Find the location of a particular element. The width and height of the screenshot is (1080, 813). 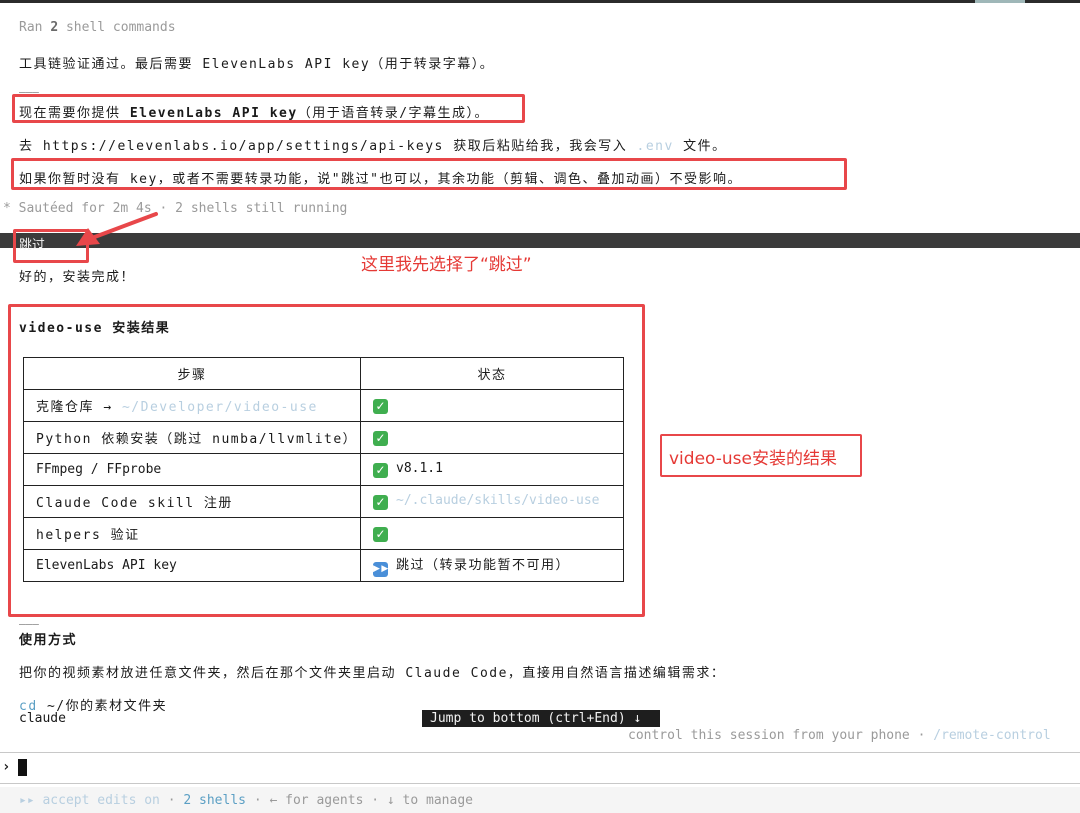

top-border-accent is located at coordinates (1000, 1).